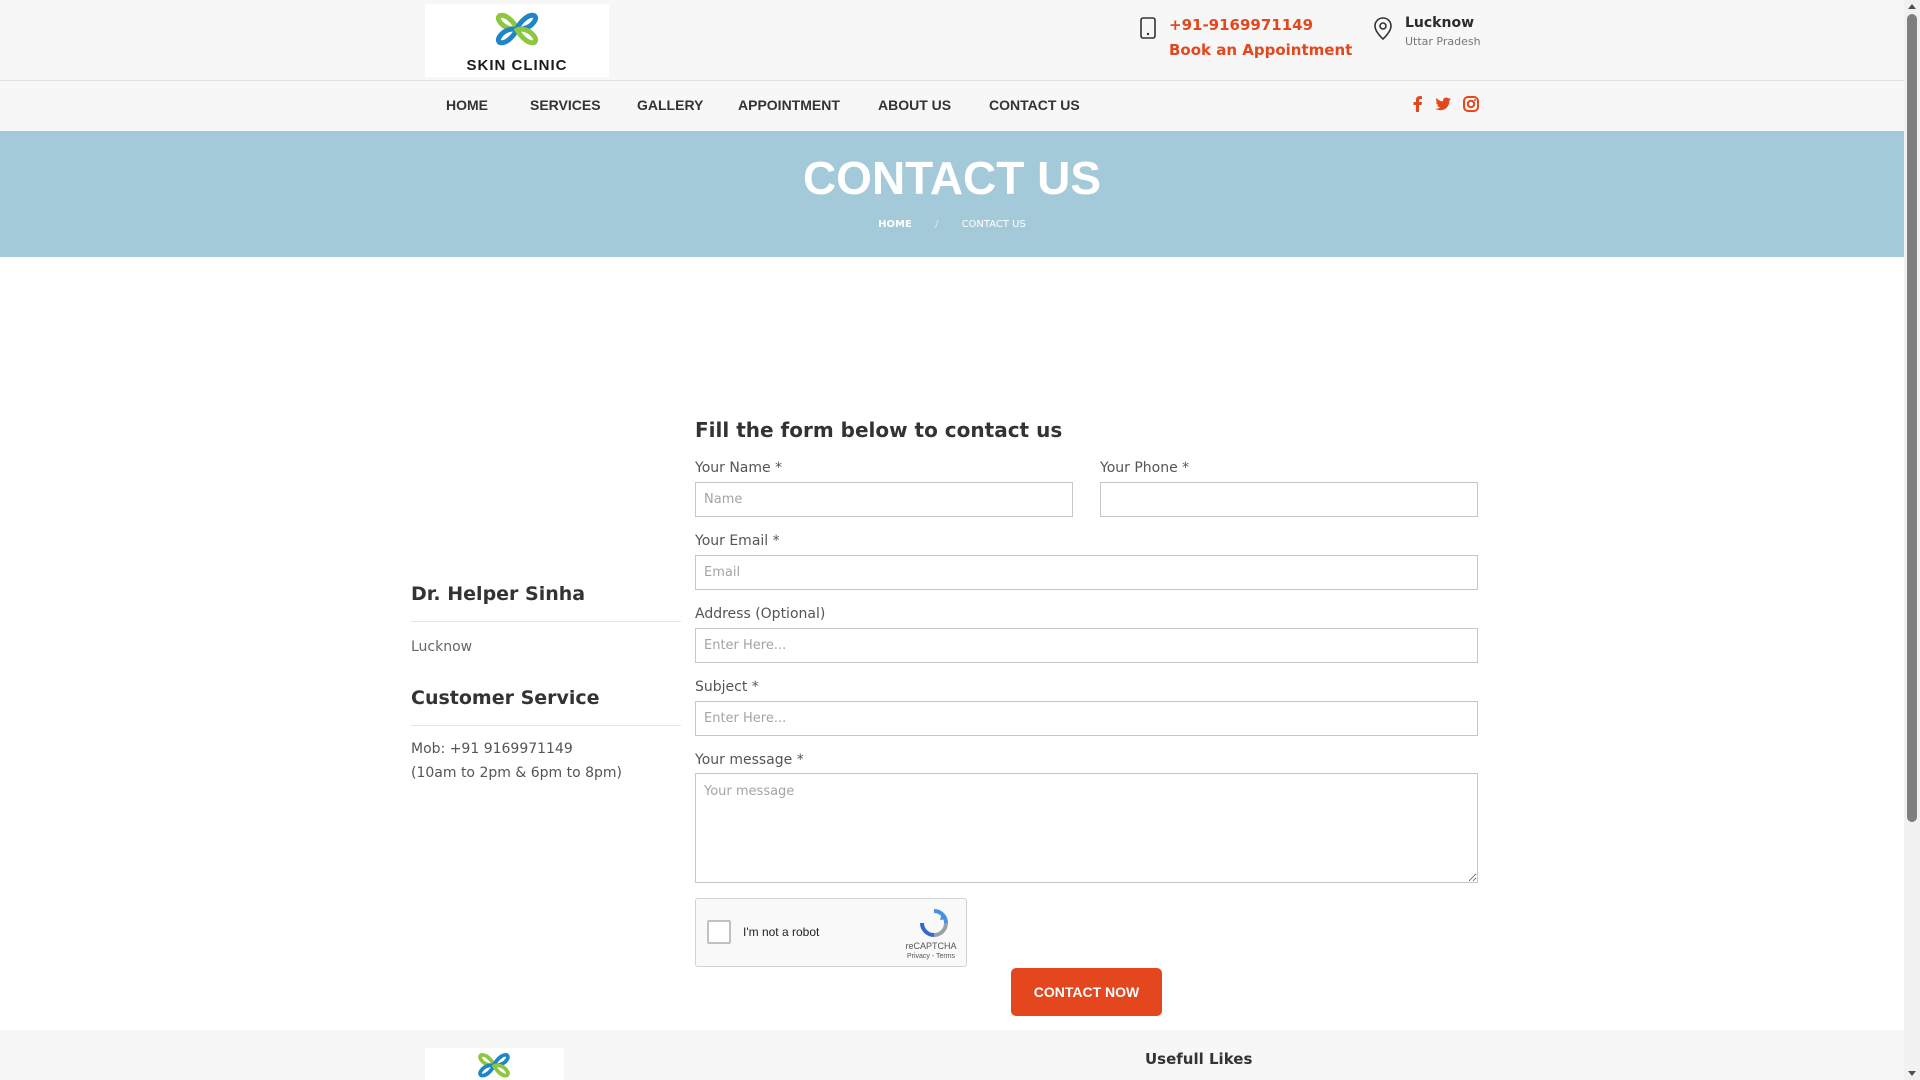  I want to click on message-textarea, so click(1086, 828).